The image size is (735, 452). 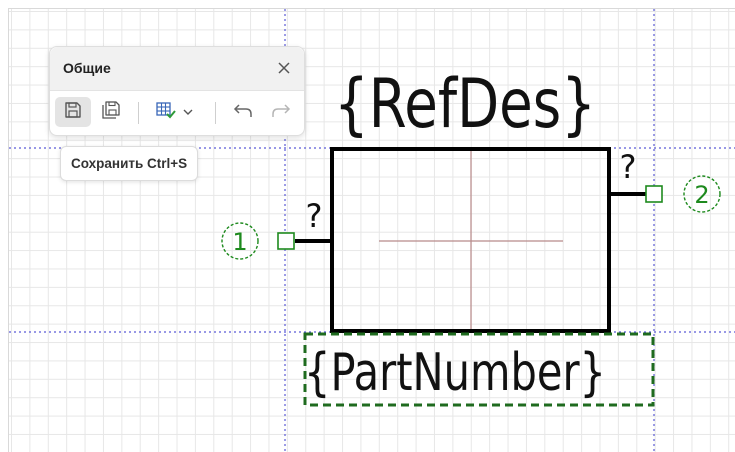 I want to click on pin-1-connector, so click(x=286, y=241).